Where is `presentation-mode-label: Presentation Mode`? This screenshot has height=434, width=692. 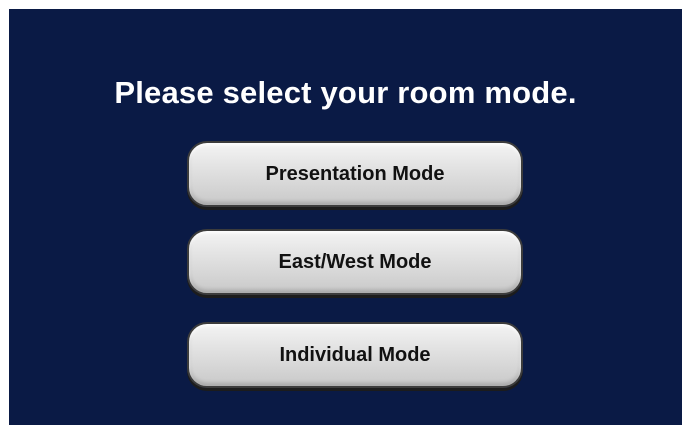 presentation-mode-label: Presentation Mode is located at coordinates (355, 173).